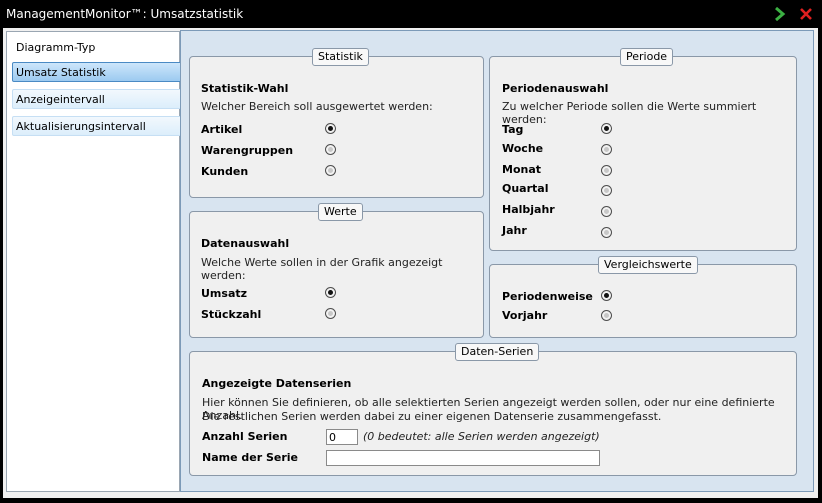 The image size is (822, 503). I want to click on radio-artikel, so click(330, 128).